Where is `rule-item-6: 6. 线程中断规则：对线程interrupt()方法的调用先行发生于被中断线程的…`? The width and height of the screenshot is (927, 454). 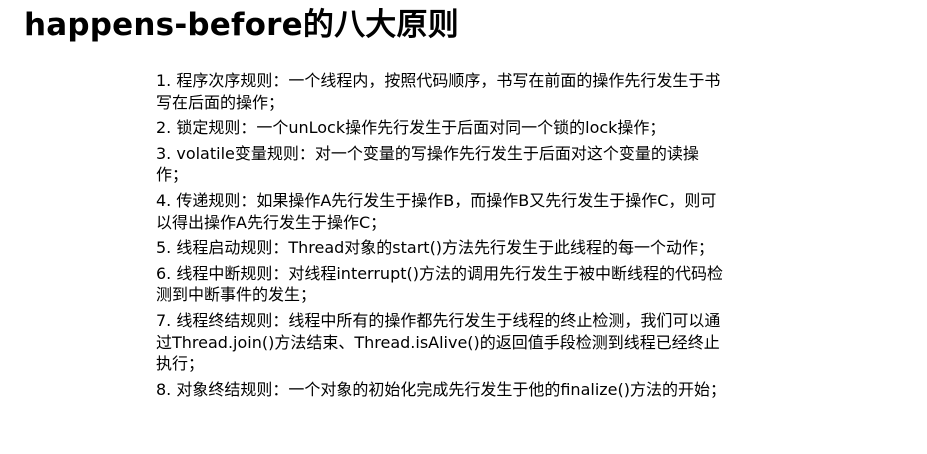 rule-item-6: 6. 线程中断规则：对线程interrupt()方法的调用先行发生于被中断线程的… is located at coordinates (501, 284).